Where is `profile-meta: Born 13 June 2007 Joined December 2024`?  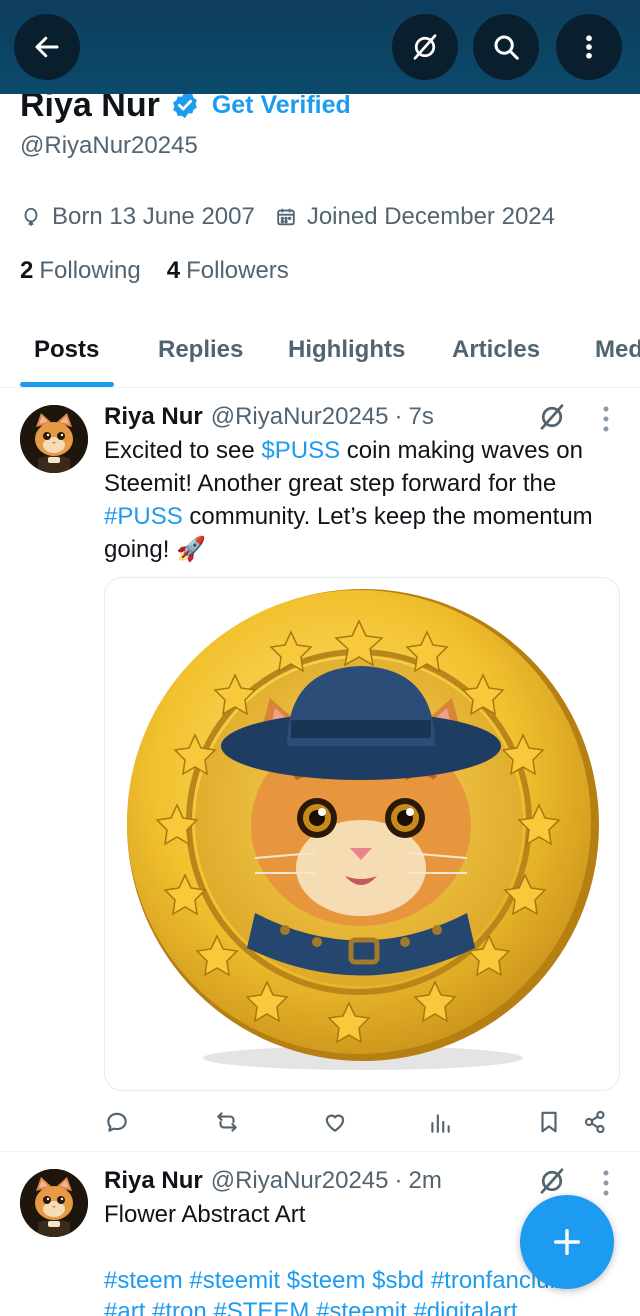
profile-meta: Born 13 June 2007 Joined December 2024 is located at coordinates (297, 217).